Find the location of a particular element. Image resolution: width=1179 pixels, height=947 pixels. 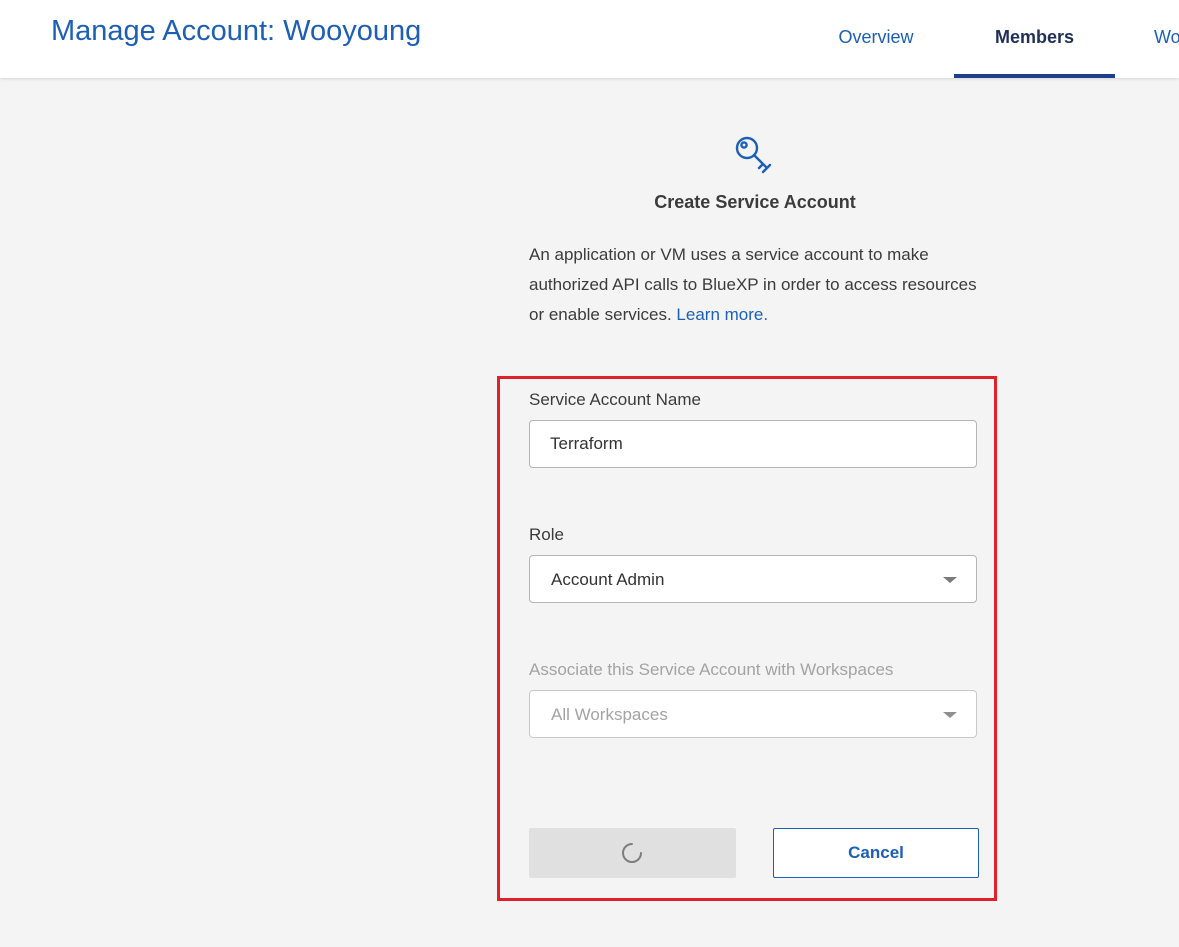

tab-overview: Overview is located at coordinates (876, 39).